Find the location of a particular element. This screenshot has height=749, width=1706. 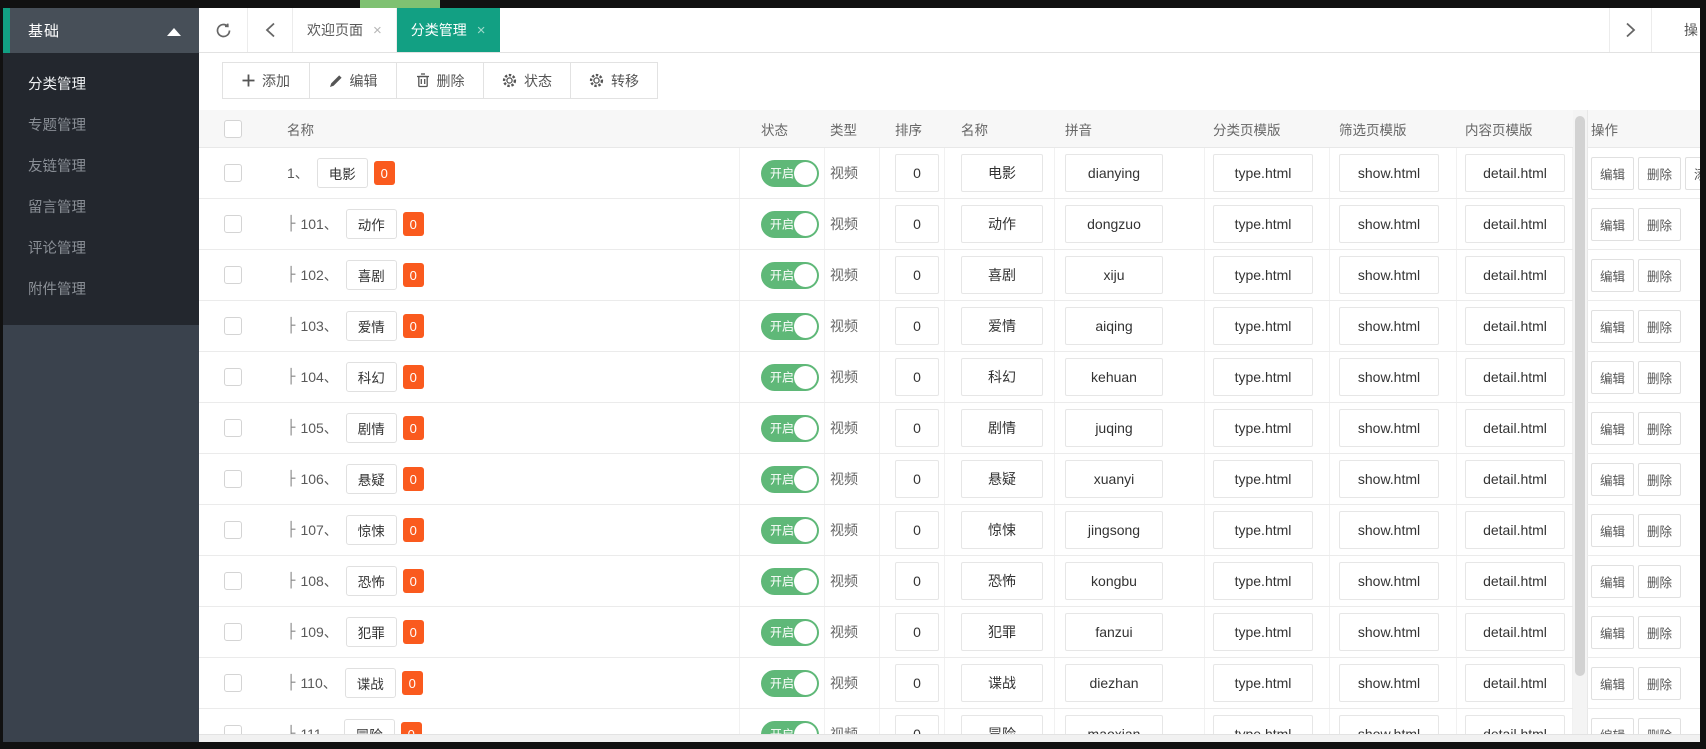

scrollbar-thumb is located at coordinates (1580, 396).